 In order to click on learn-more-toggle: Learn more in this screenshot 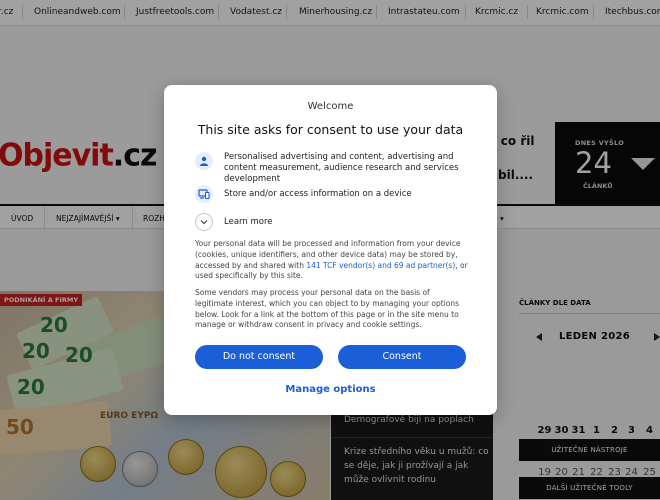, I will do `click(340, 223)`.